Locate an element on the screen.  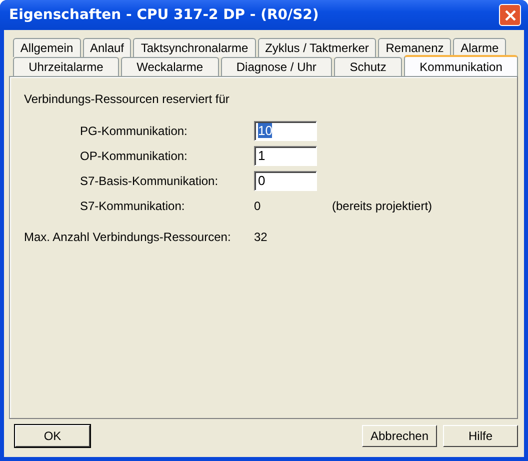
field-label: PG-Kommunikation: is located at coordinates (134, 131).